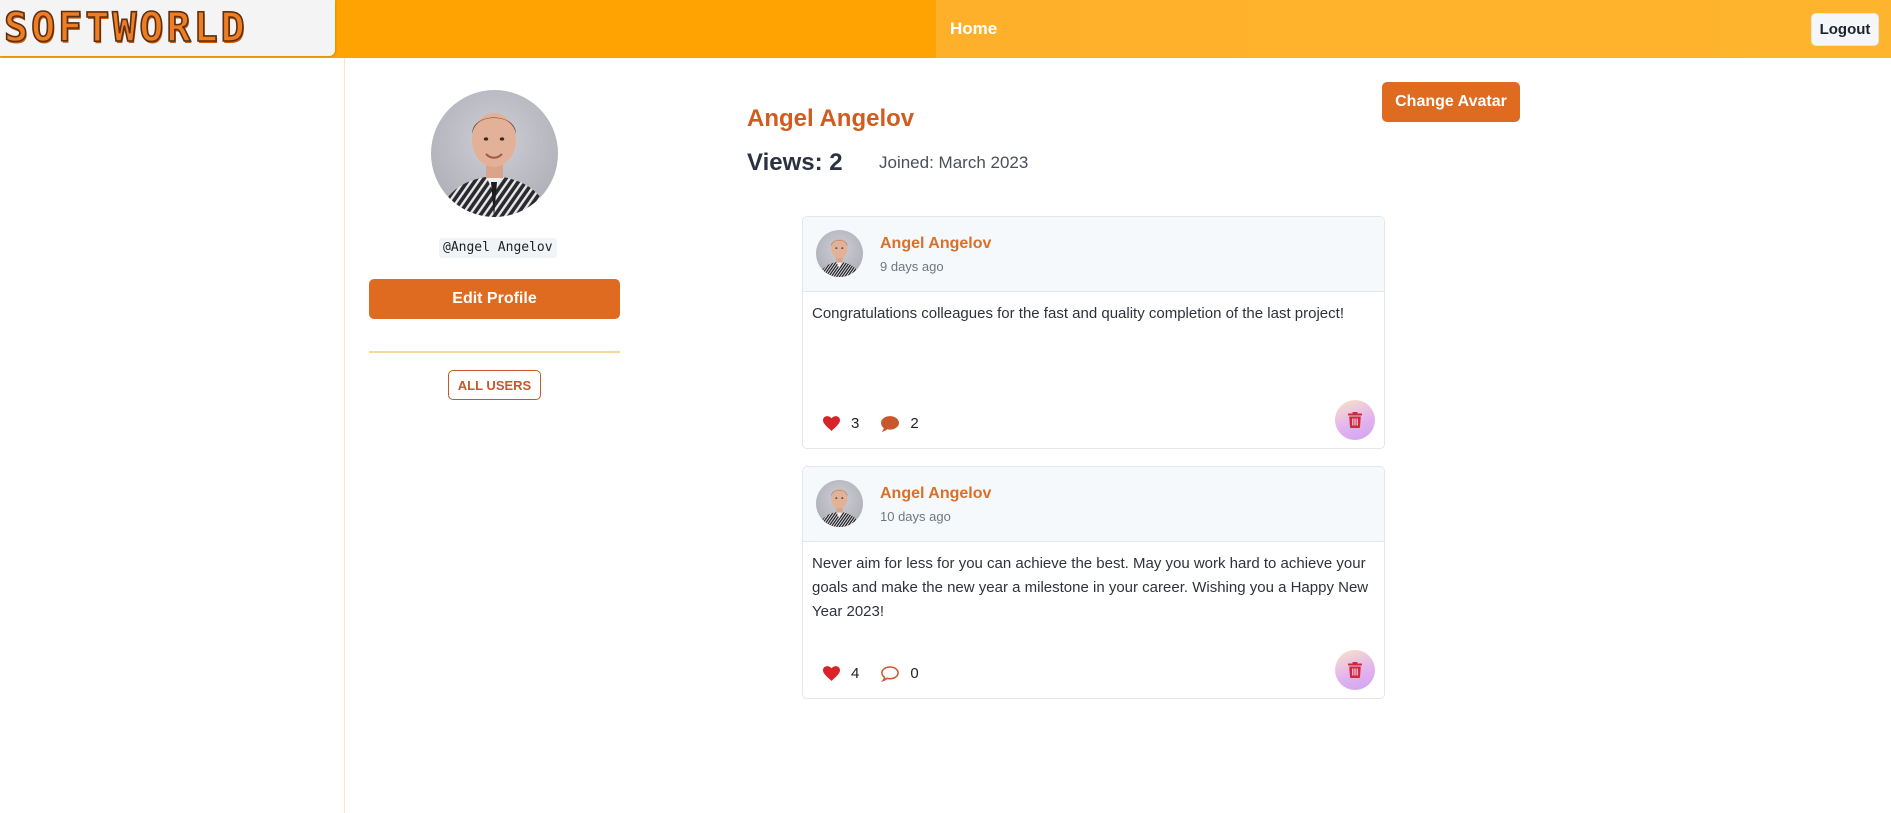  I want to click on sidebar-divider, so click(344, 435).